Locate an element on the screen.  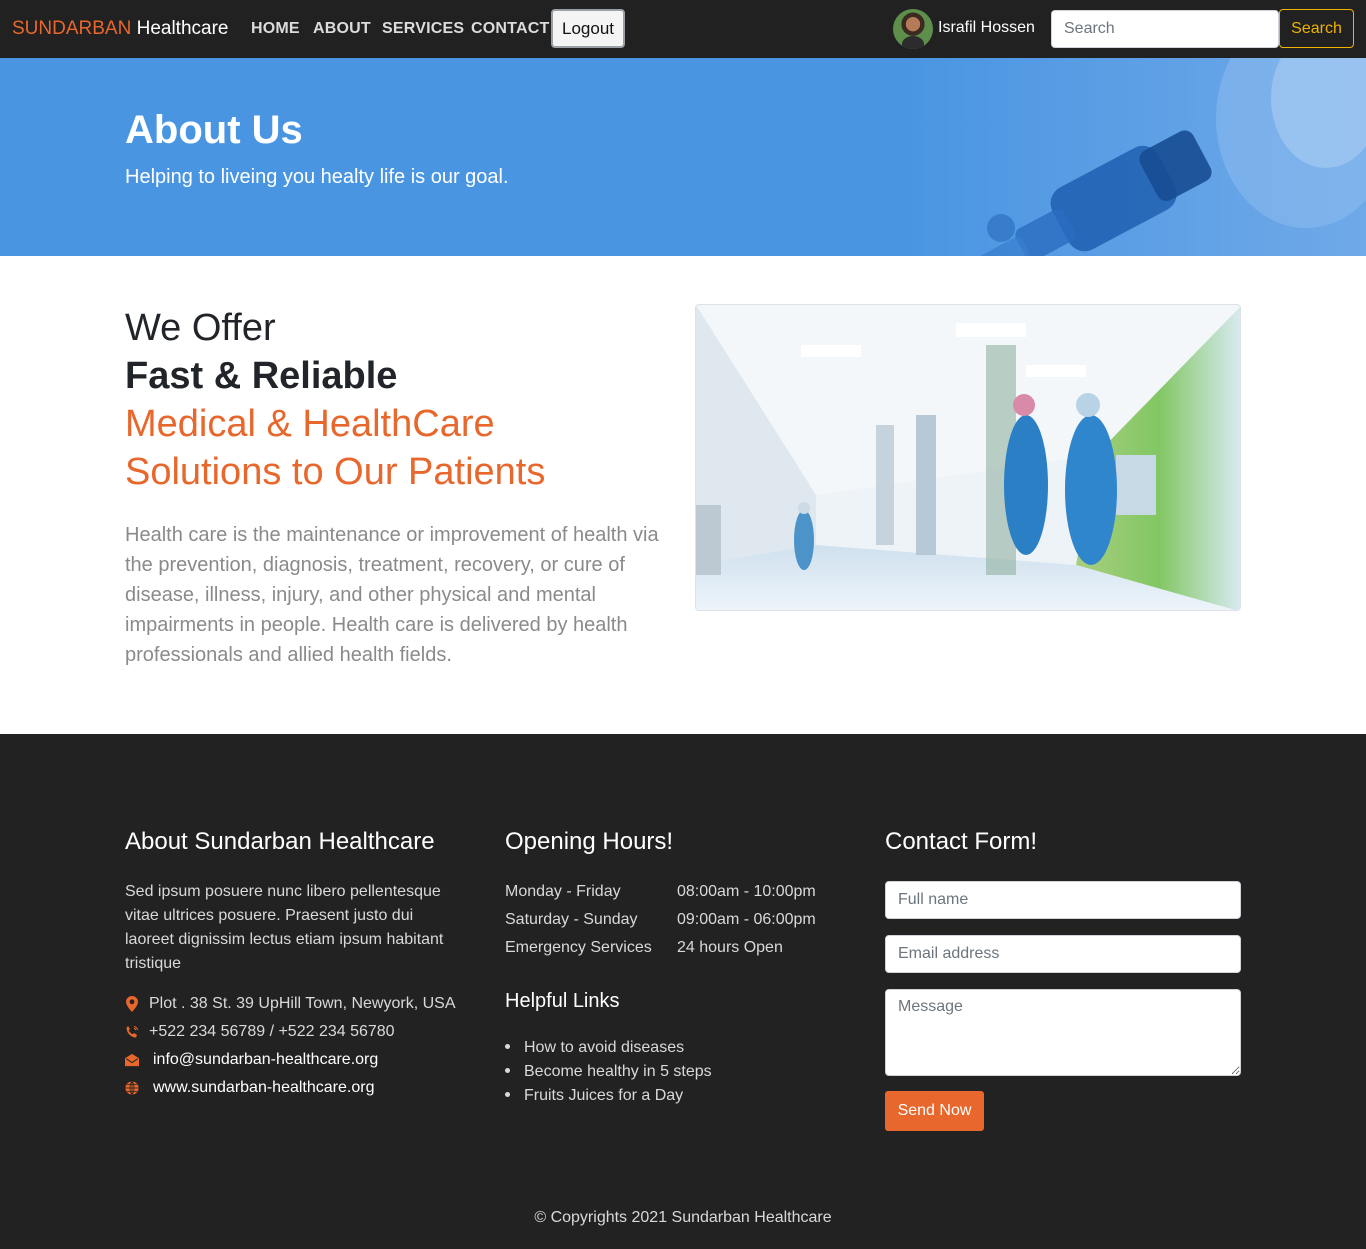
nav-link-contact: CONTACT is located at coordinates (510, 29).